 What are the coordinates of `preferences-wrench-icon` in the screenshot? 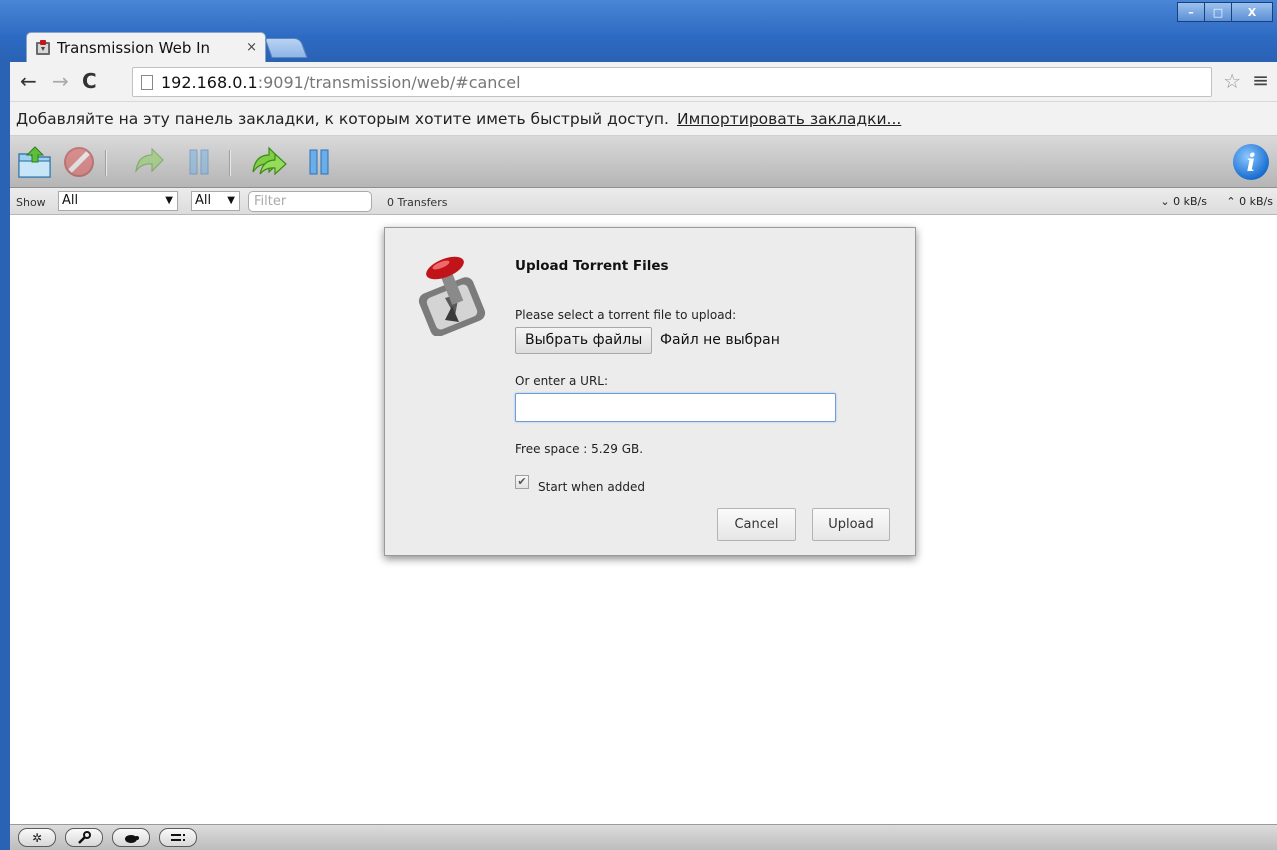 It's located at (84, 837).